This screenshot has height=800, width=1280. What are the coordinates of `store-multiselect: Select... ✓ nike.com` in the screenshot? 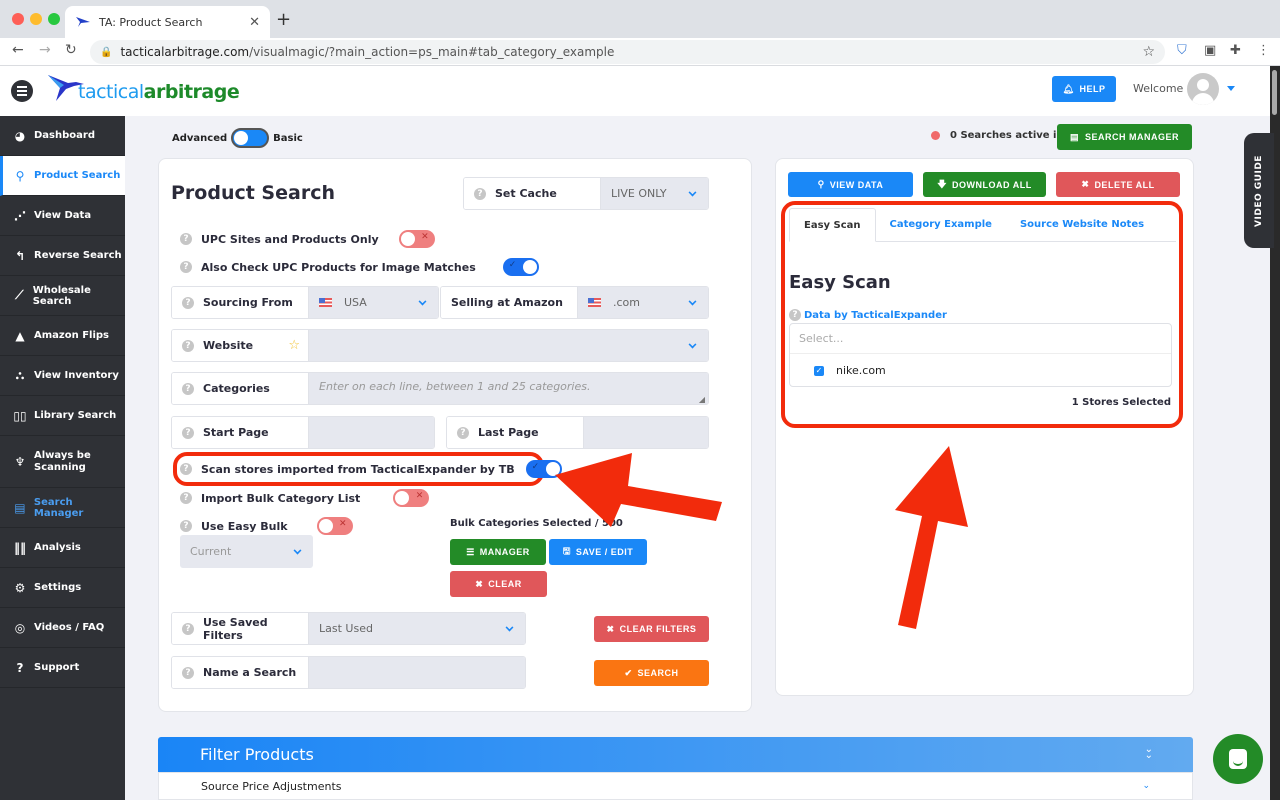 It's located at (980, 355).